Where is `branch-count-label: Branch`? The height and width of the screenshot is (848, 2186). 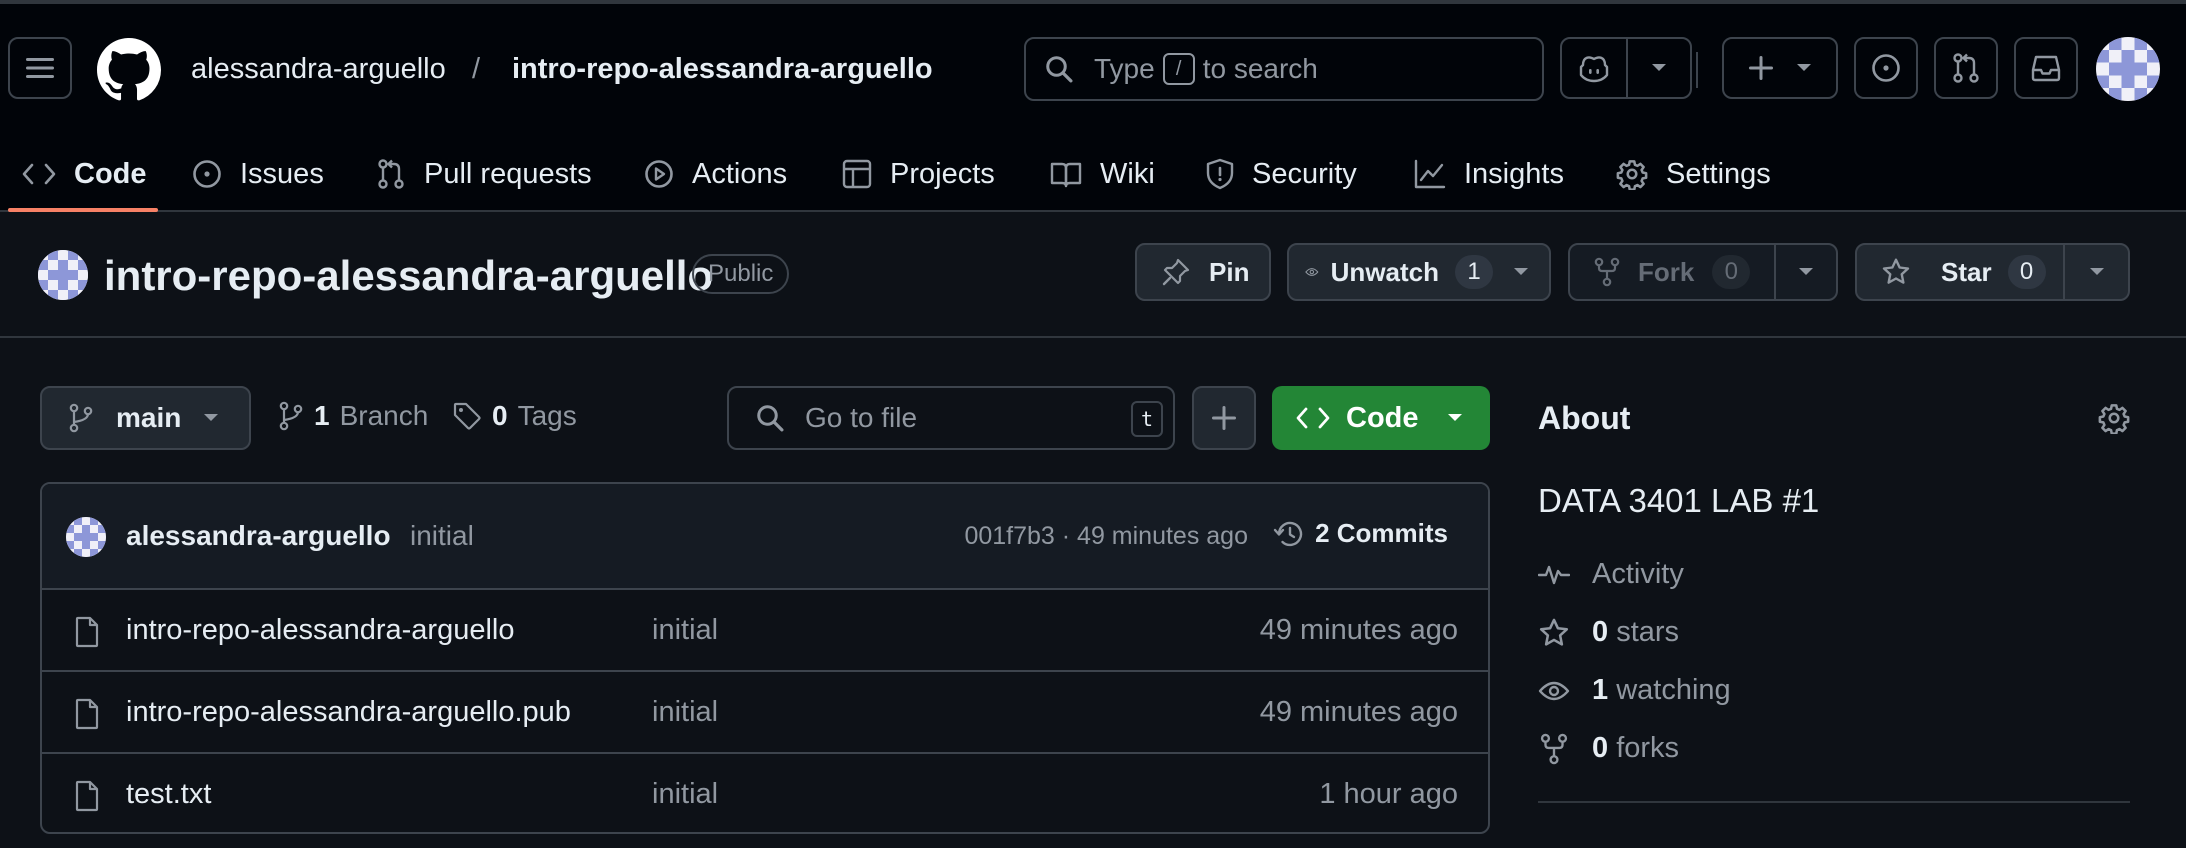
branch-count-label: Branch is located at coordinates (384, 415).